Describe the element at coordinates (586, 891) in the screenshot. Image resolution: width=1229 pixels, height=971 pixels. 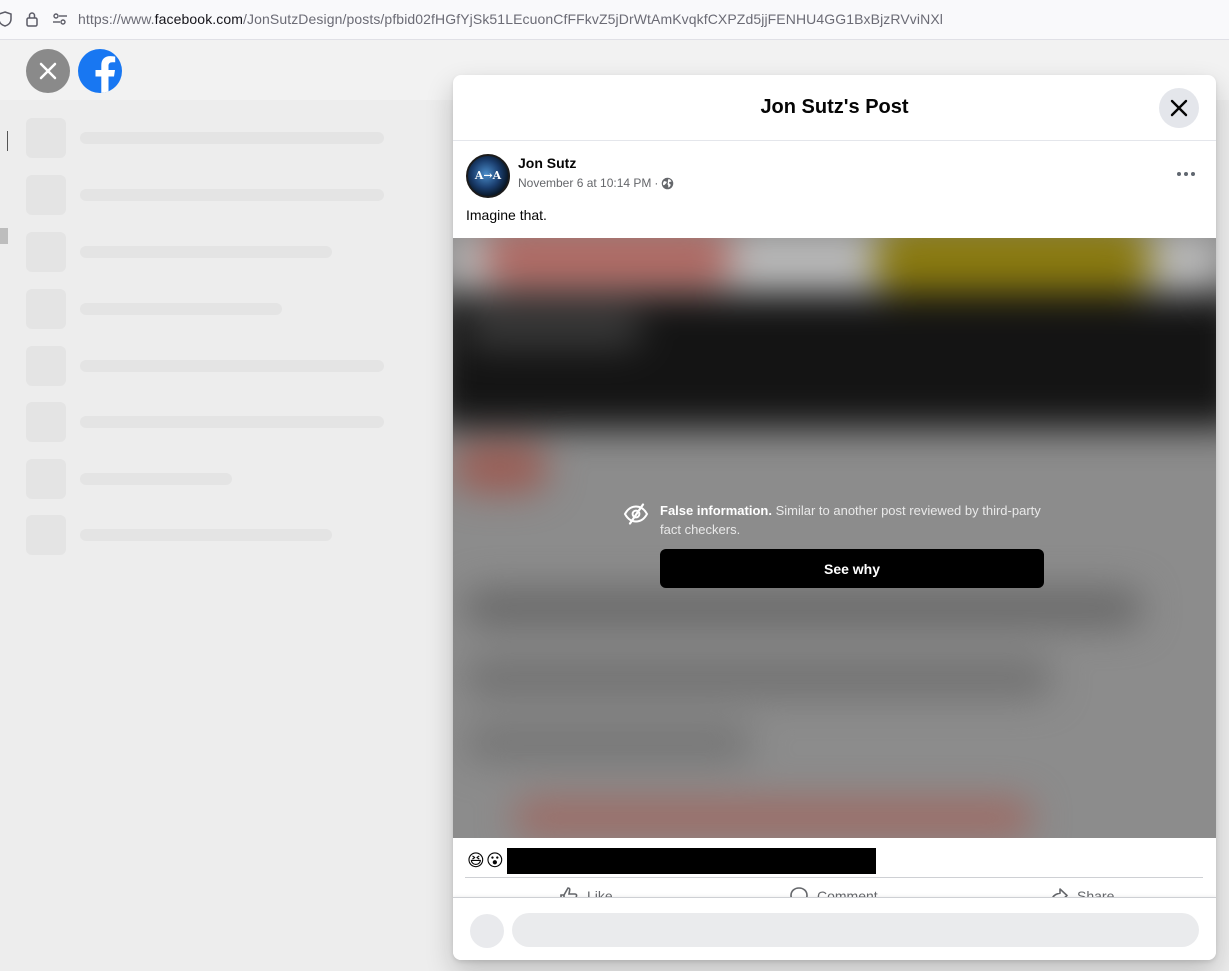
I see `like-button: Like` at that location.